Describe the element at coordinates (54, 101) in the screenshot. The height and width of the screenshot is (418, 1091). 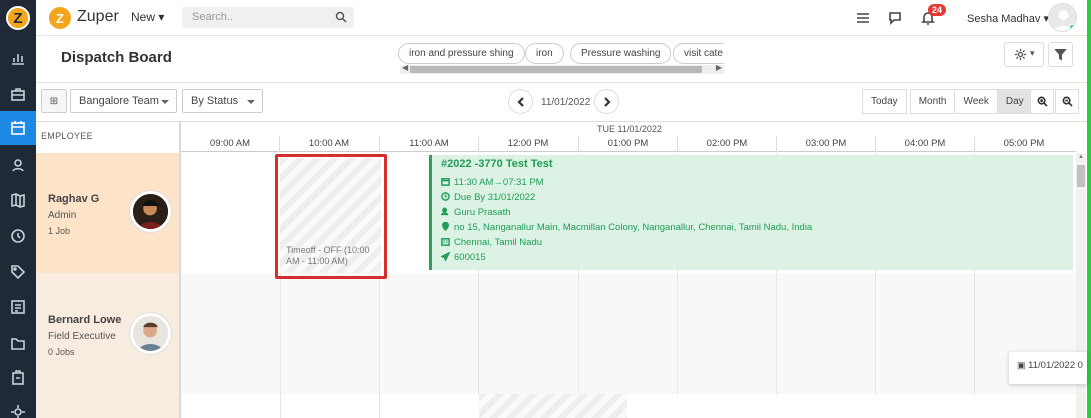
I see `expand-panel-button: ⊞` at that location.